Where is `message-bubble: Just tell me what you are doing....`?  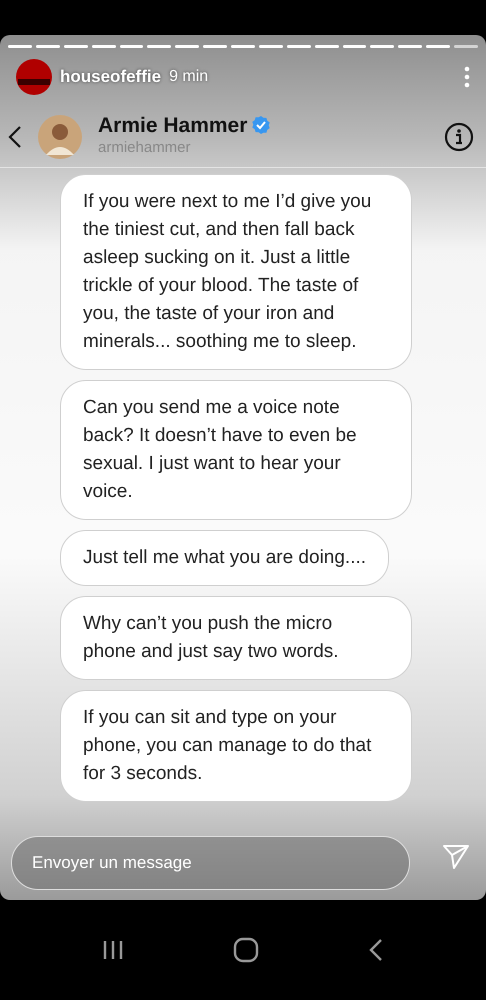 message-bubble: Just tell me what you are doing.... is located at coordinates (225, 558).